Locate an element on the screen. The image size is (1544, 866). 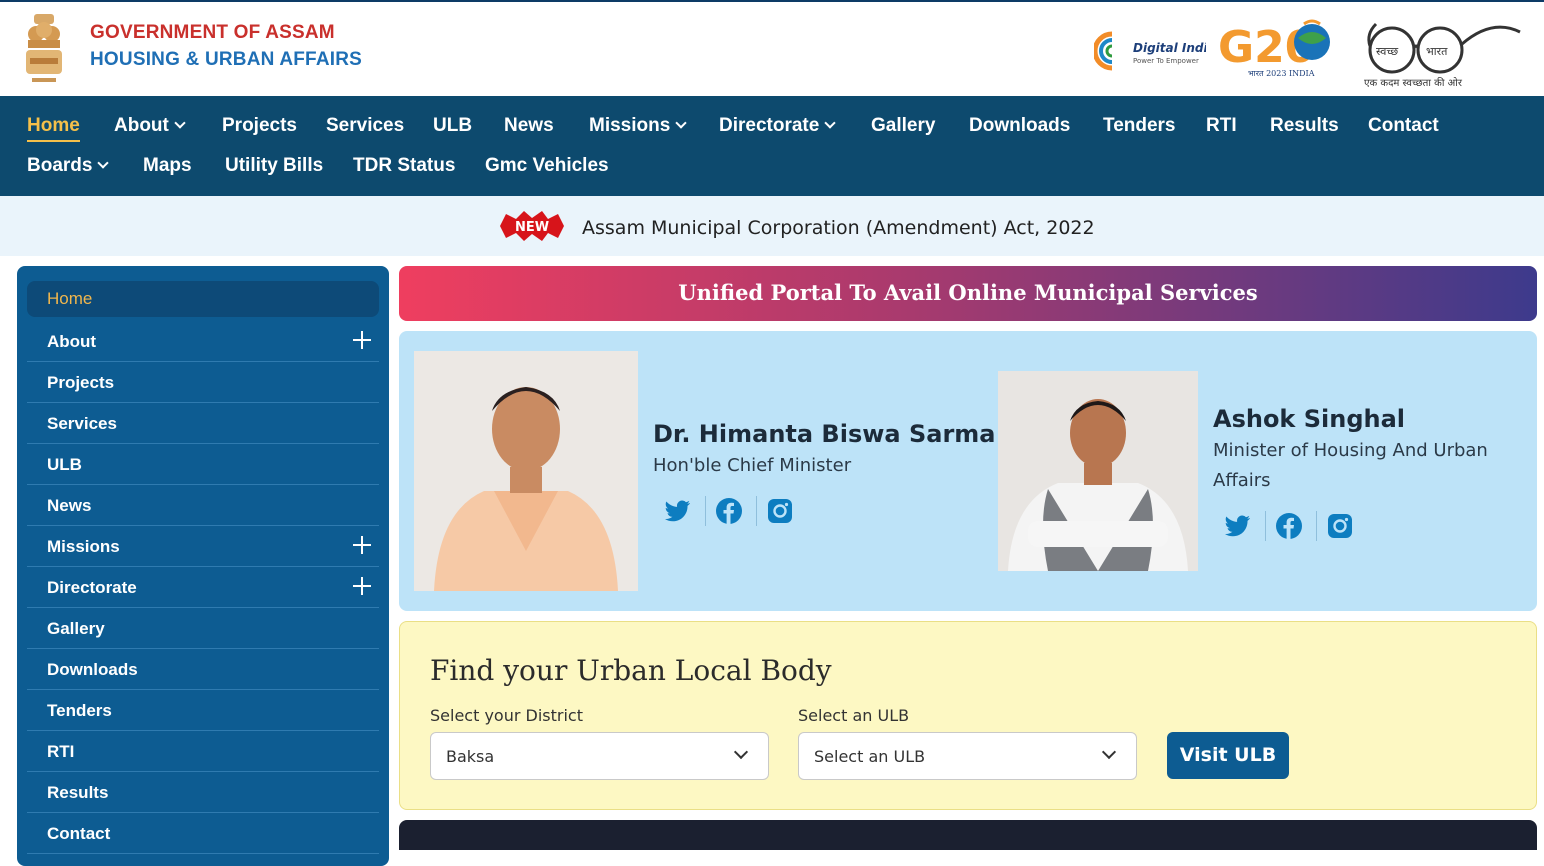
ulb-select-value: Select an ULB is located at coordinates (870, 756).